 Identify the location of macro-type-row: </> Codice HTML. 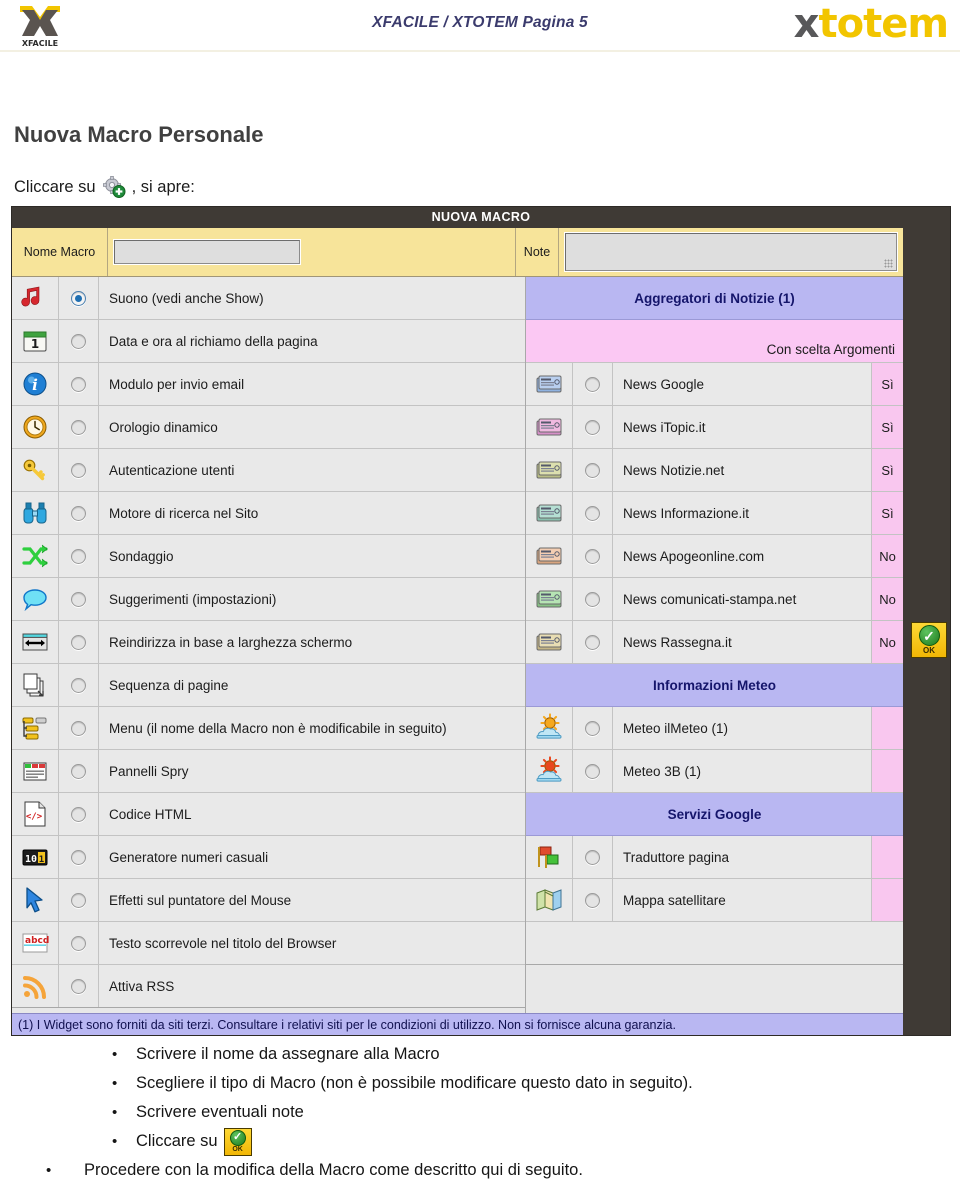
(268, 814).